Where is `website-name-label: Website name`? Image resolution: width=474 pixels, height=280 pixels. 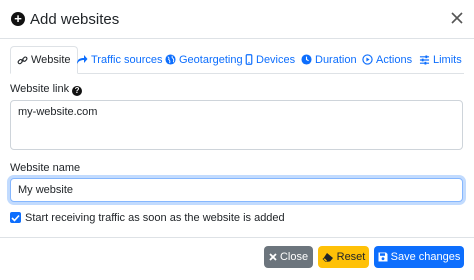
website-name-label: Website name is located at coordinates (45, 168).